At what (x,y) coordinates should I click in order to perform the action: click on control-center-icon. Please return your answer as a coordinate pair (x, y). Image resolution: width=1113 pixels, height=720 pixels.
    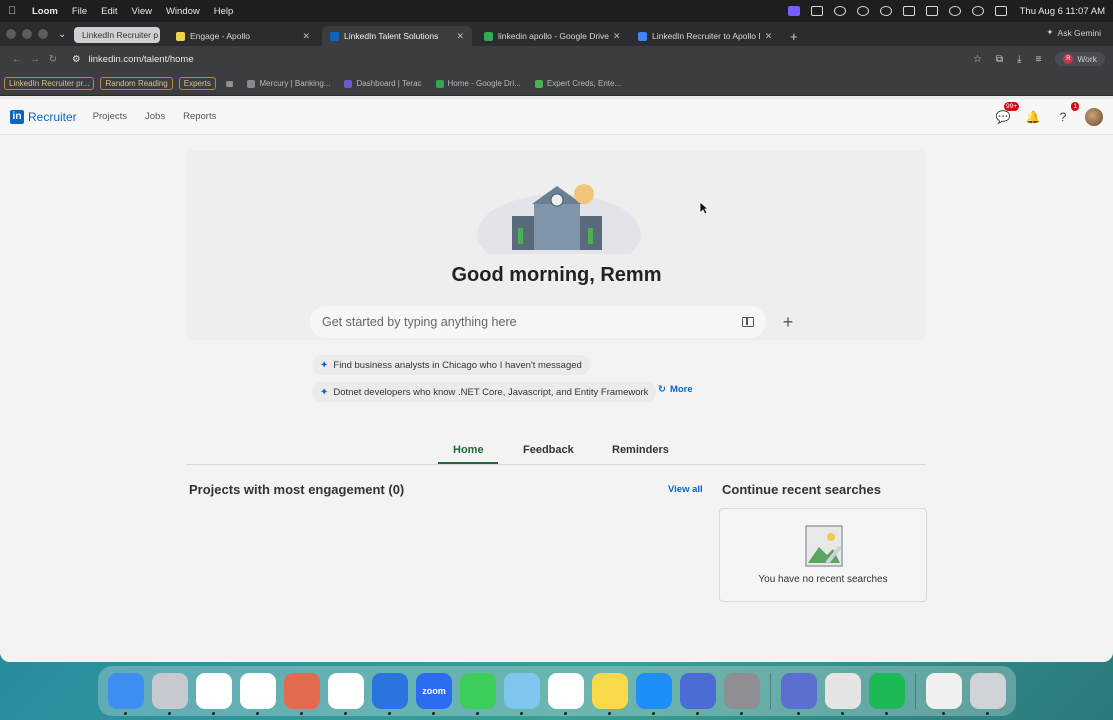
    Looking at the image, I should click on (1000, 11).